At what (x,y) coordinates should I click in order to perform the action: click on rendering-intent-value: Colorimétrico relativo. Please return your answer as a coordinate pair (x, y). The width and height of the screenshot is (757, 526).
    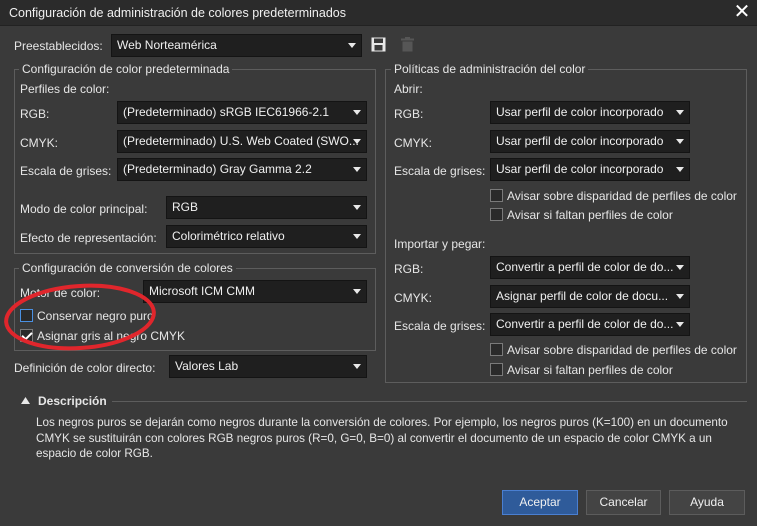
    Looking at the image, I should click on (228, 236).